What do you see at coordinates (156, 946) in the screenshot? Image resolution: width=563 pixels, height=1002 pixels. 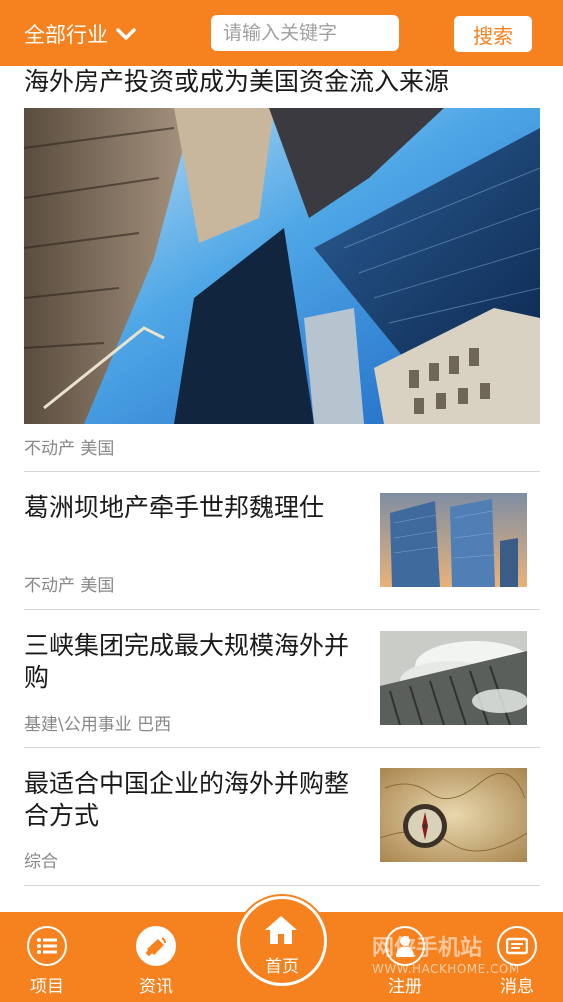 I see `megaphone-icon` at bounding box center [156, 946].